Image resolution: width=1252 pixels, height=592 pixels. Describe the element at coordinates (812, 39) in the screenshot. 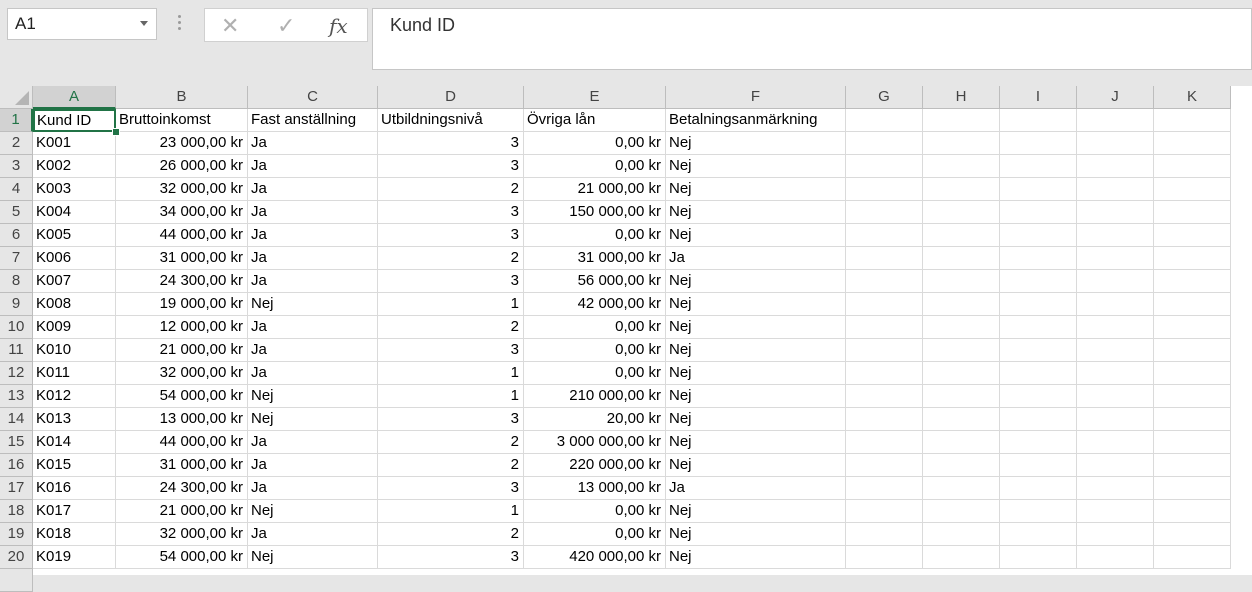

I see `formula-input: Kund ID` at that location.